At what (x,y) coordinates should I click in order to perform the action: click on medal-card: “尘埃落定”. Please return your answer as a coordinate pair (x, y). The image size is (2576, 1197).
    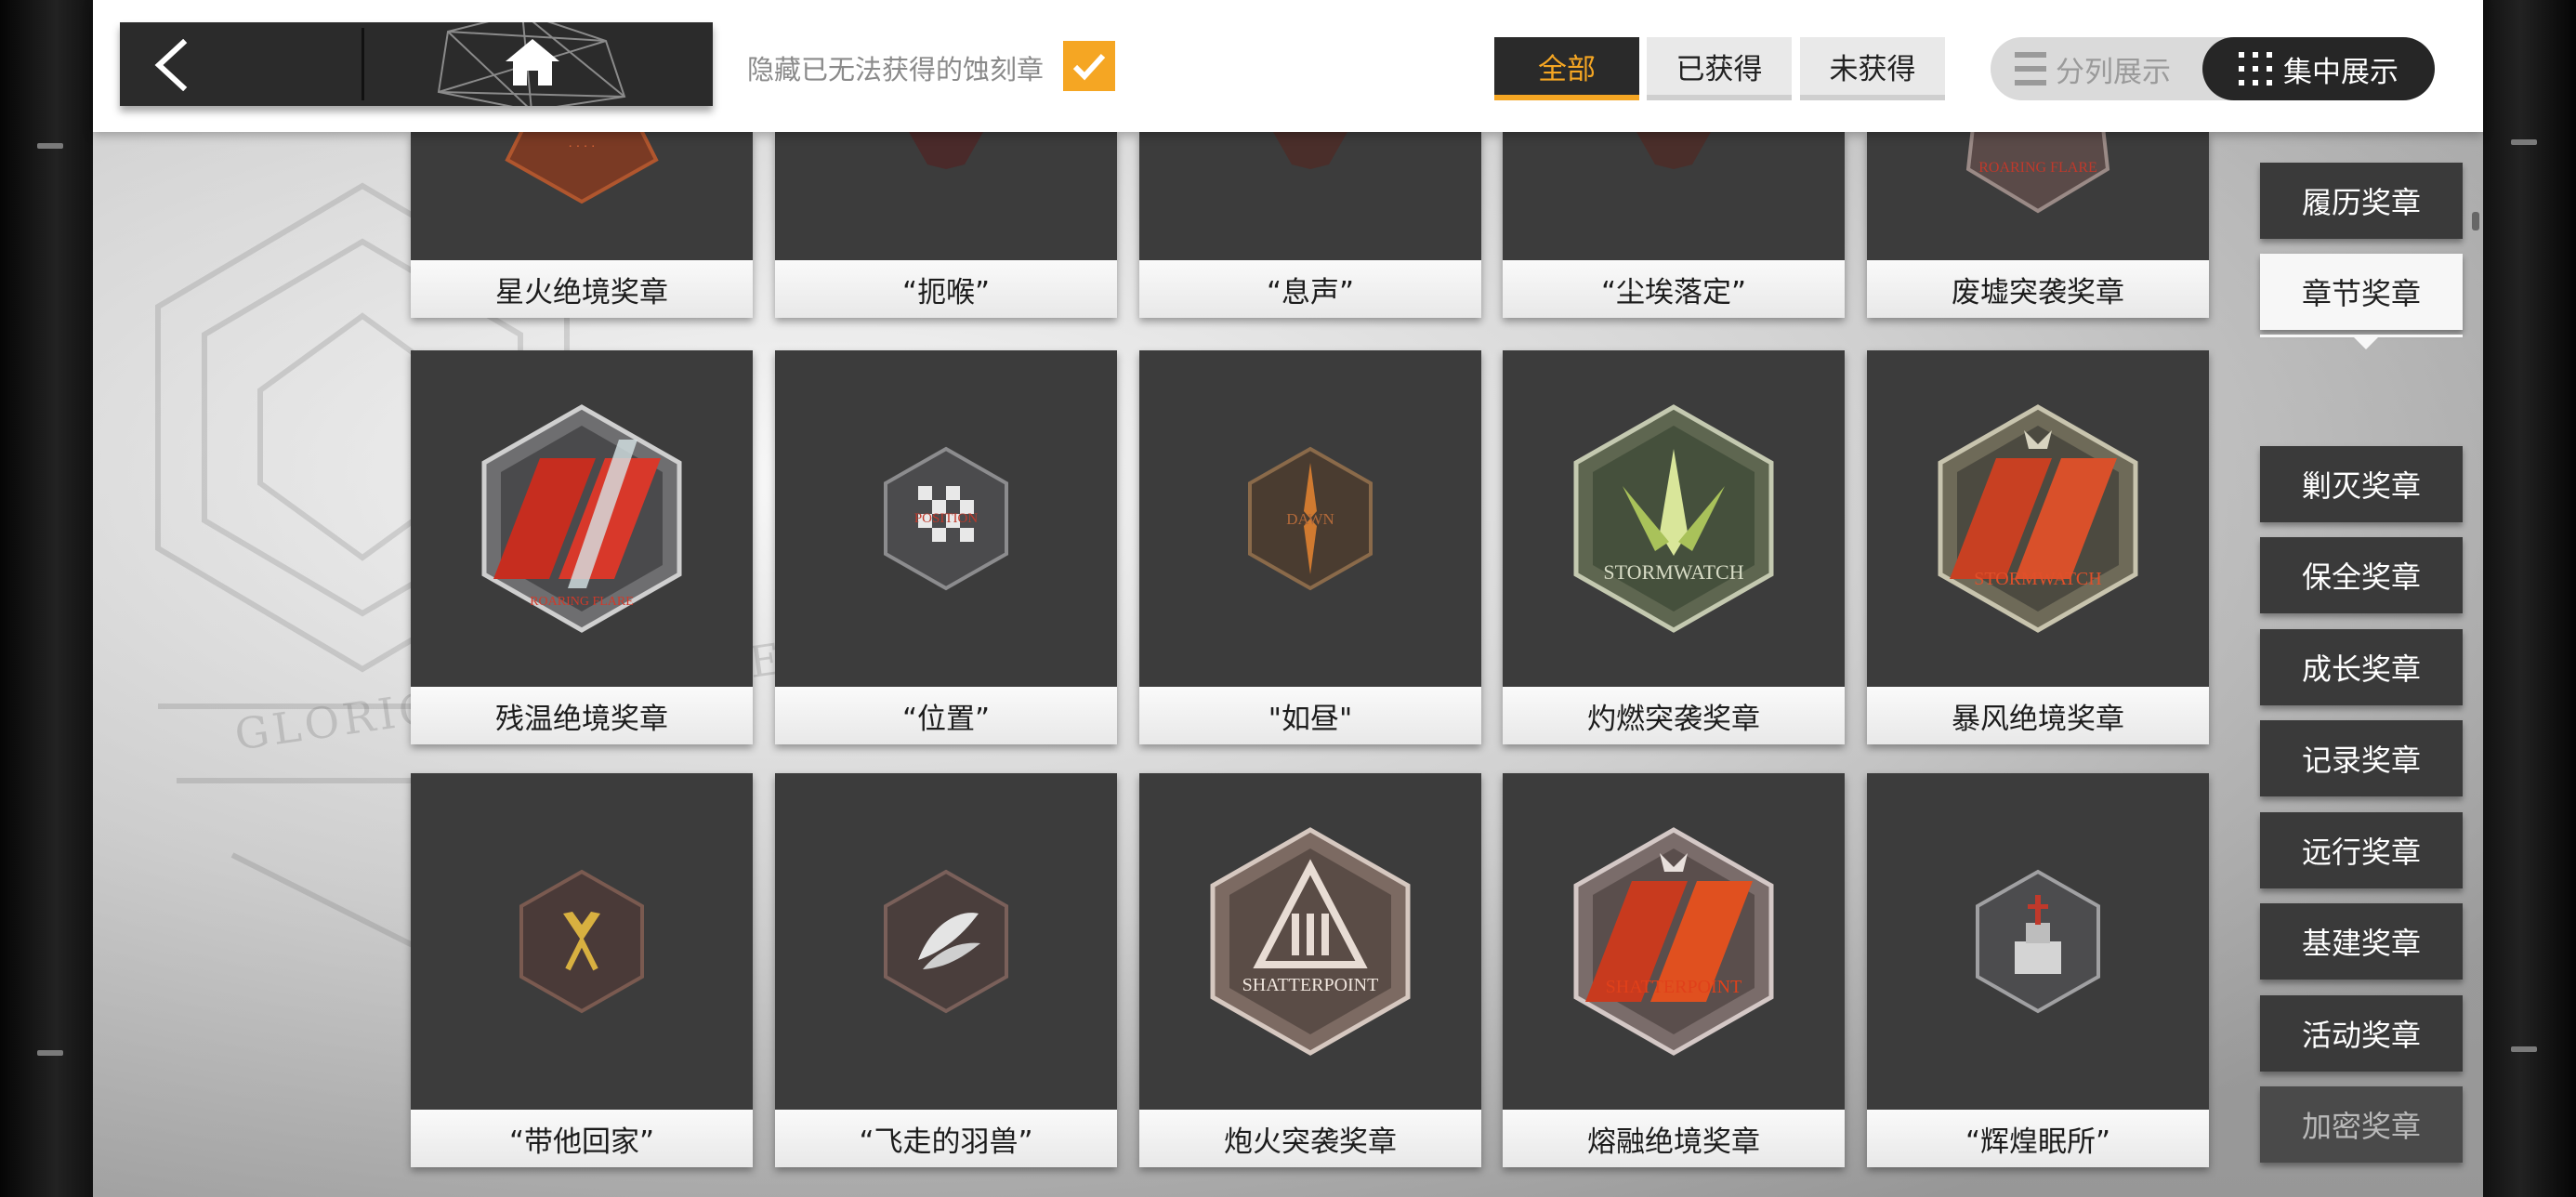
    Looking at the image, I should click on (1674, 225).